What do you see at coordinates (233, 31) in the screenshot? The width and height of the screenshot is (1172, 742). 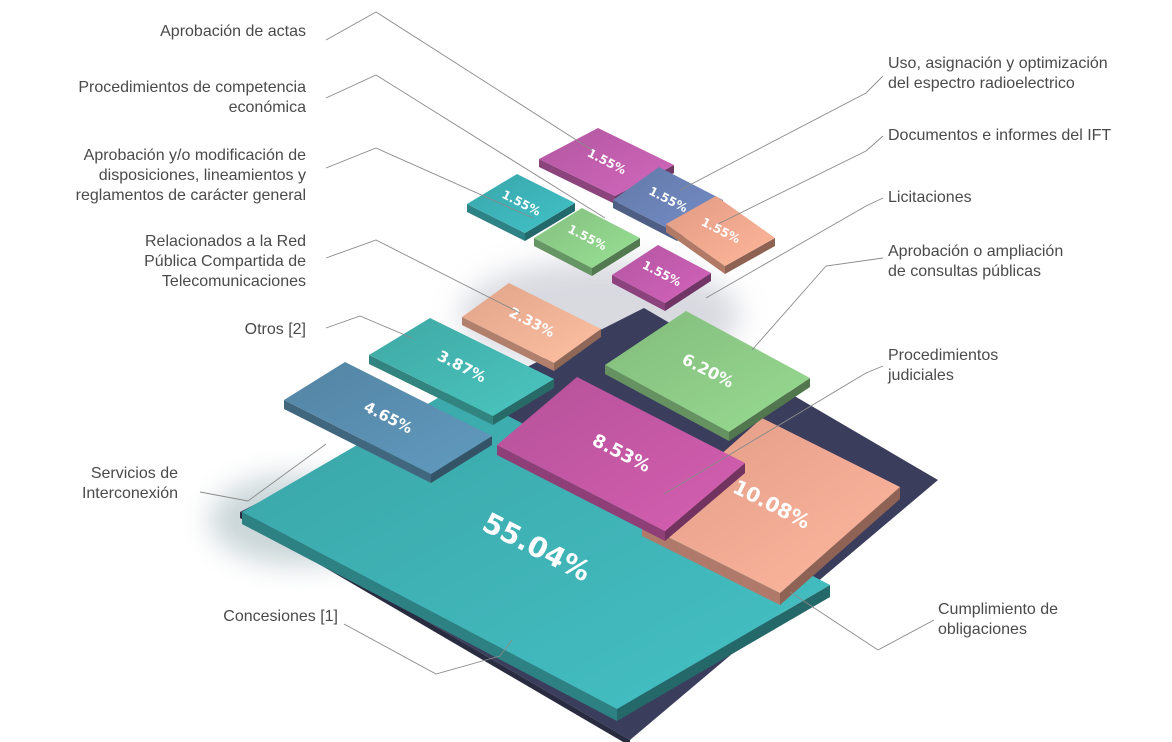 I see `label-aprobacion-actas: Aprobación de actas` at bounding box center [233, 31].